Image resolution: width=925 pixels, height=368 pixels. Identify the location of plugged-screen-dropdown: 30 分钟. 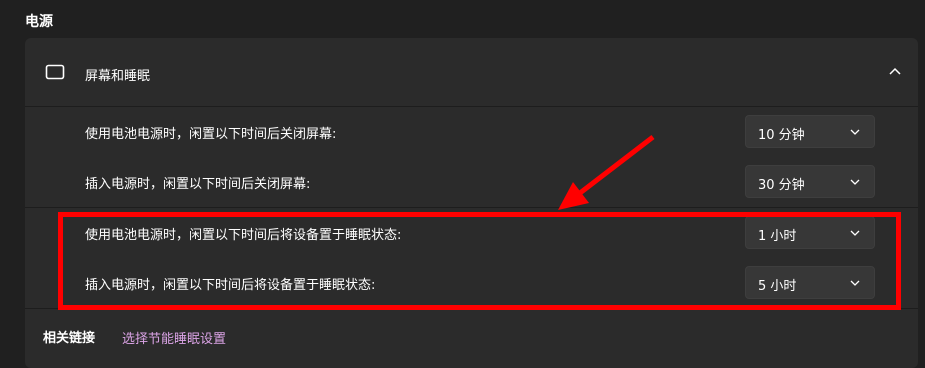
(810, 181).